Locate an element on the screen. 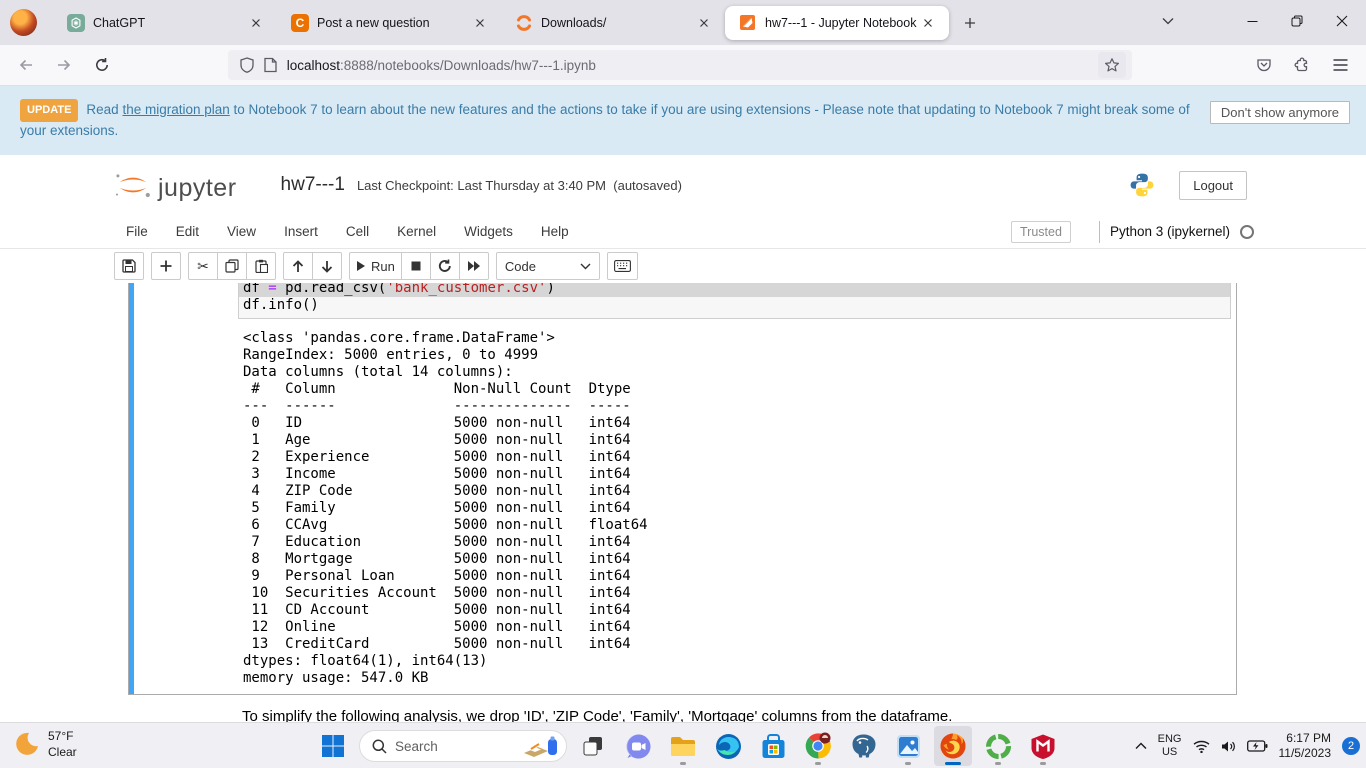  taskbar-app-microsoft-store is located at coordinates (773, 746).